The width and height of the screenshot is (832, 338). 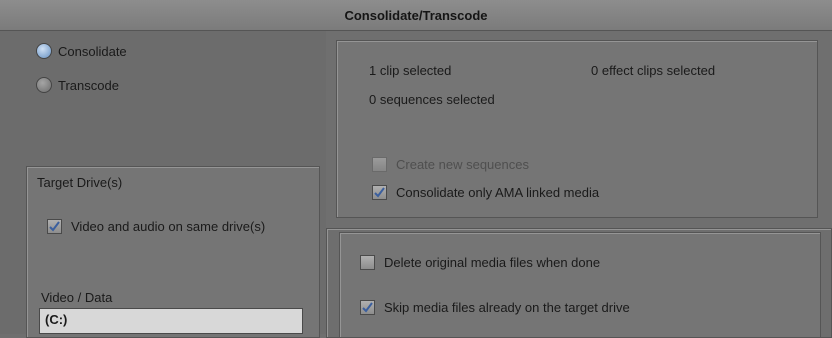 I want to click on sequences-selected-text: 0 sequences selected, so click(x=432, y=99).